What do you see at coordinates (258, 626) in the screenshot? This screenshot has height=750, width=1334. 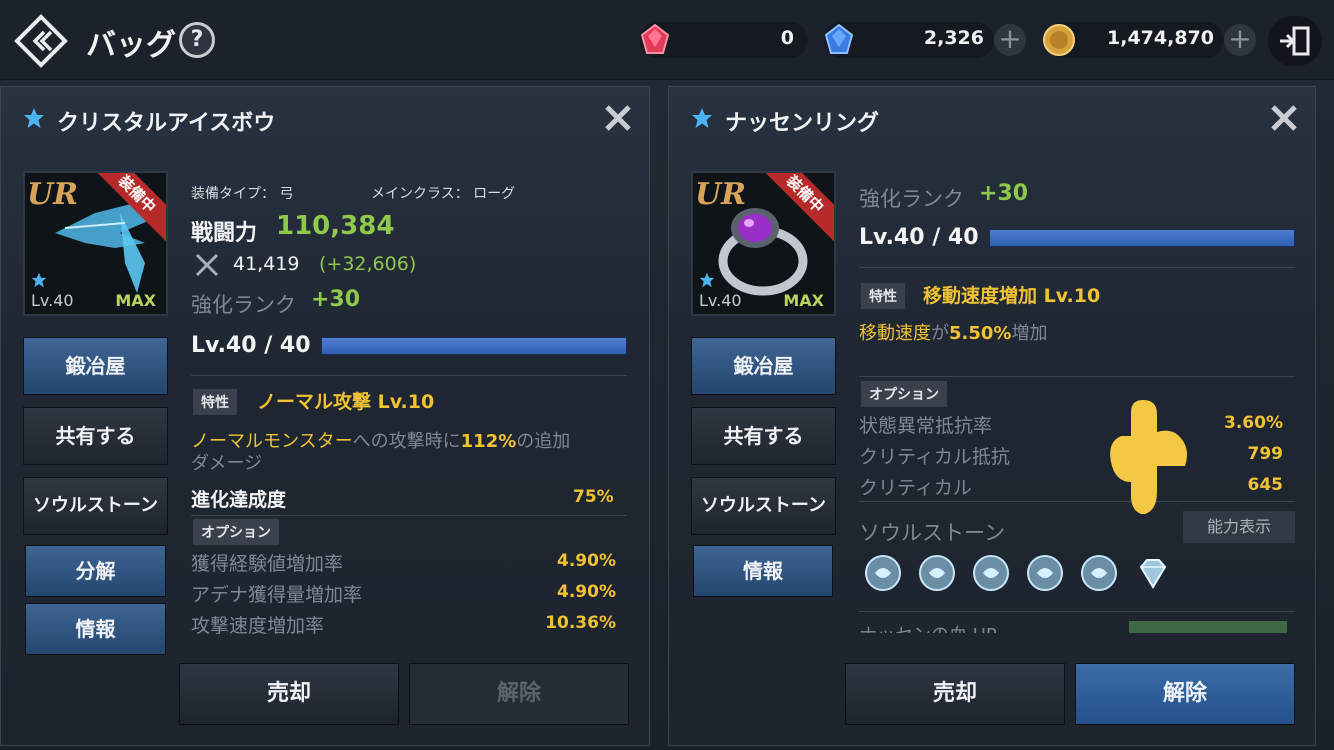 I see `option-label: 攻撃速度増加率` at bounding box center [258, 626].